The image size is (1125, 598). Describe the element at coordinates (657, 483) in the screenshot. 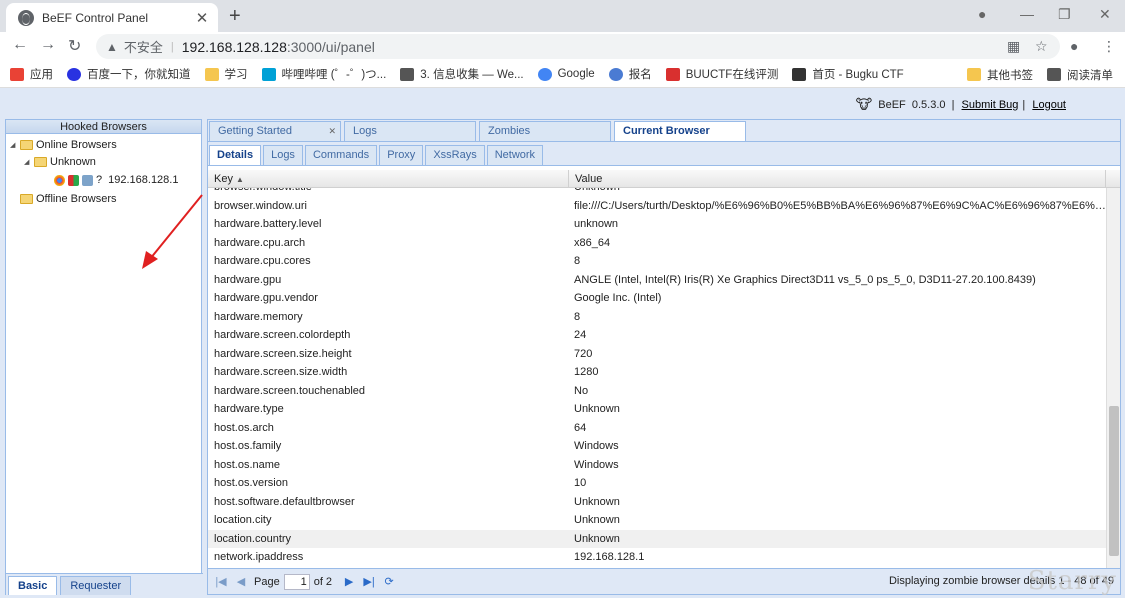

I see `table-row: host.os.version 10` at that location.